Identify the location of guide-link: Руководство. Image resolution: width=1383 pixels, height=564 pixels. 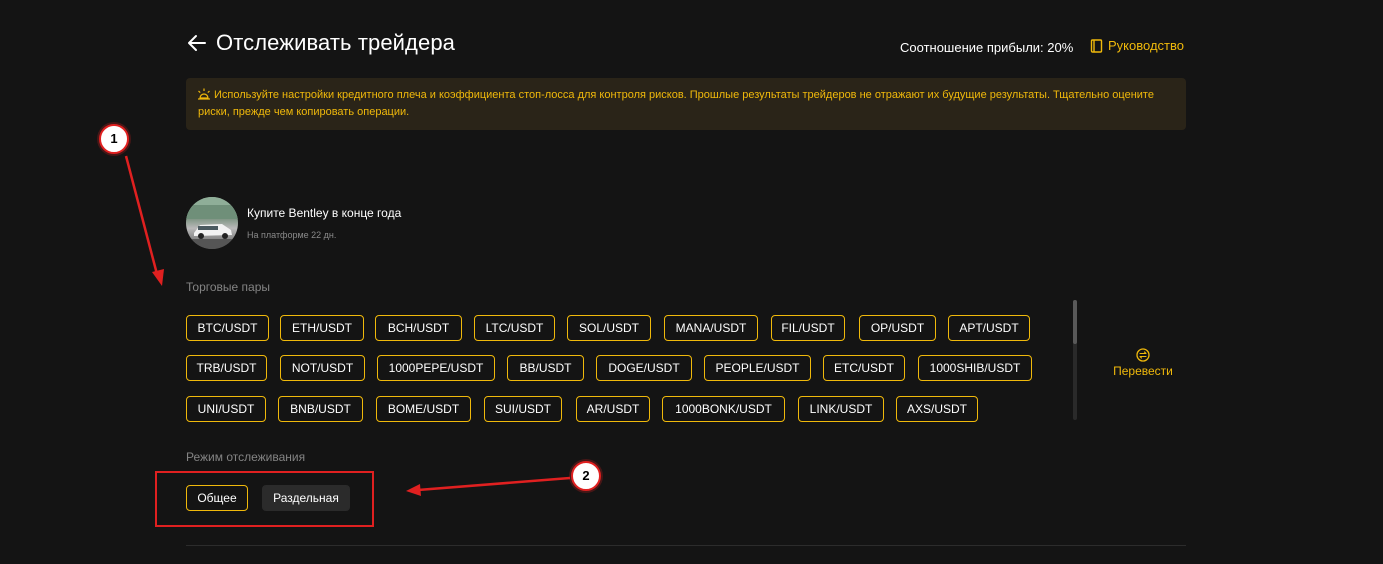
(1137, 45).